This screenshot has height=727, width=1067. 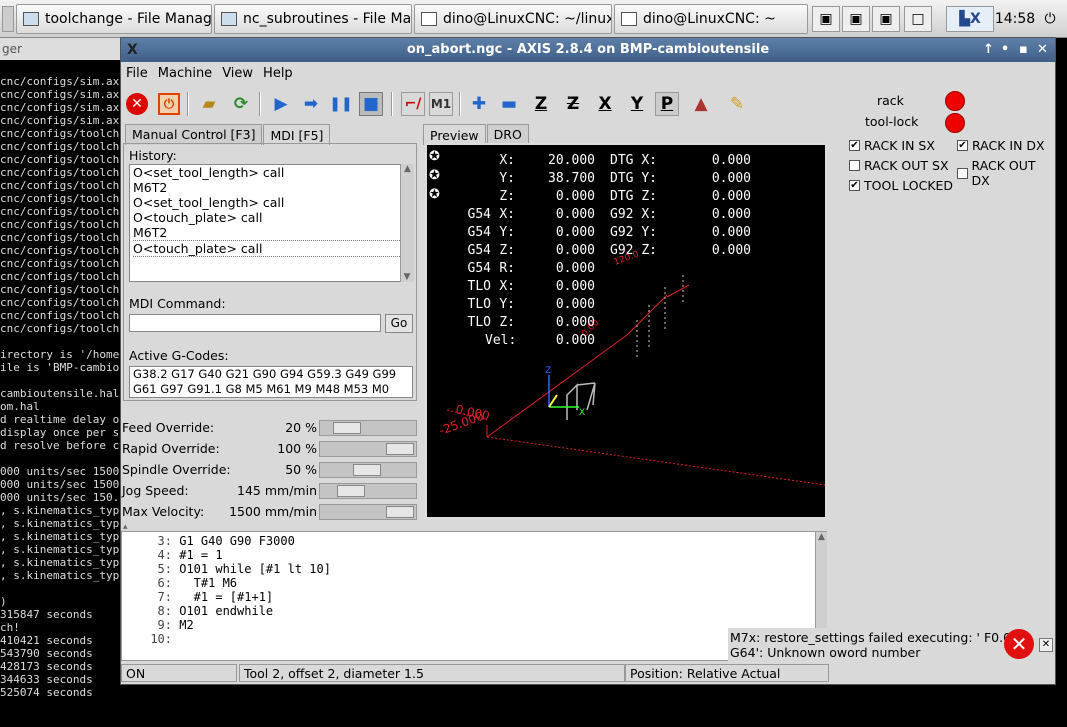 I want to click on checkbox-rack-in-dx: ✔ RACK IN DX, so click(x=1001, y=145).